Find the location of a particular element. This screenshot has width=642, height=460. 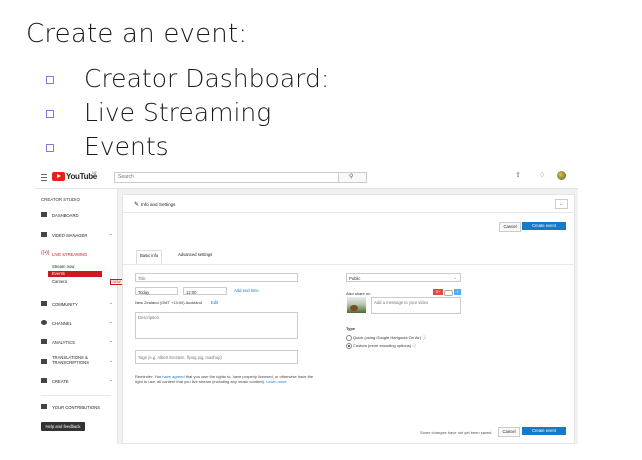

upload-icon: ⇧ is located at coordinates (518, 175).